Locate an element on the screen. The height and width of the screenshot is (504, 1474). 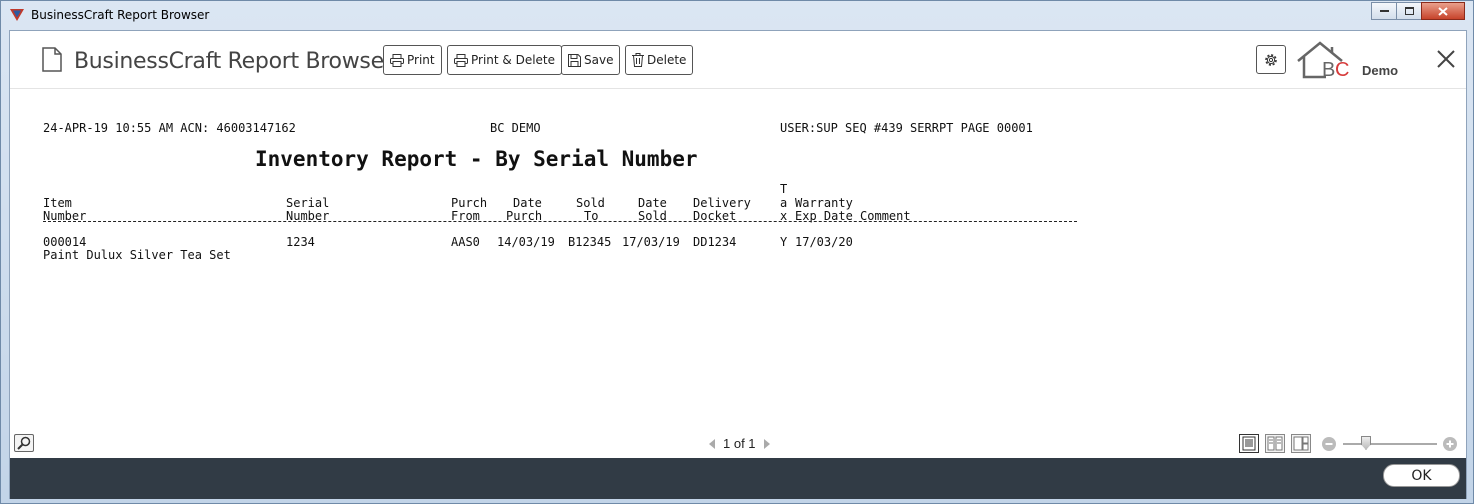
search-icon is located at coordinates (24, 443).